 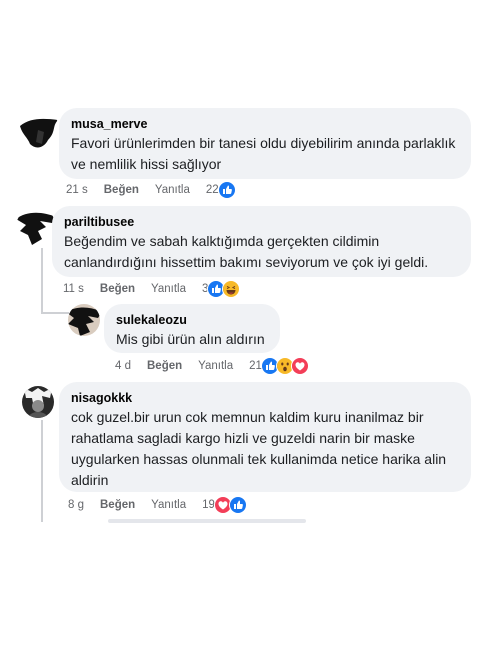 I want to click on comment-actions: 8 g Beğen Yanıtla 19, so click(x=157, y=505).